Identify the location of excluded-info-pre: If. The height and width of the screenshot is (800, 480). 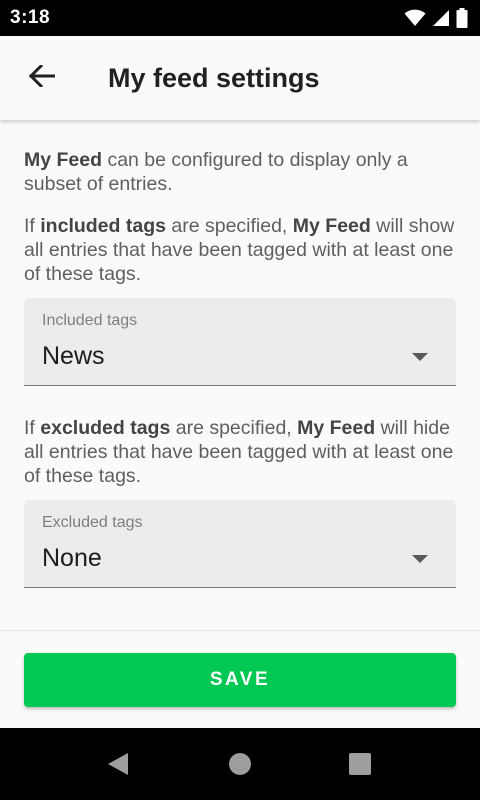
(32, 428).